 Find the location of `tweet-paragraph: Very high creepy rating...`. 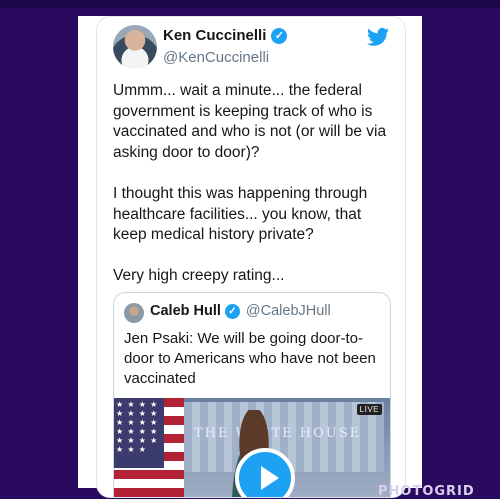

tweet-paragraph: Very high creepy rating... is located at coordinates (199, 276).